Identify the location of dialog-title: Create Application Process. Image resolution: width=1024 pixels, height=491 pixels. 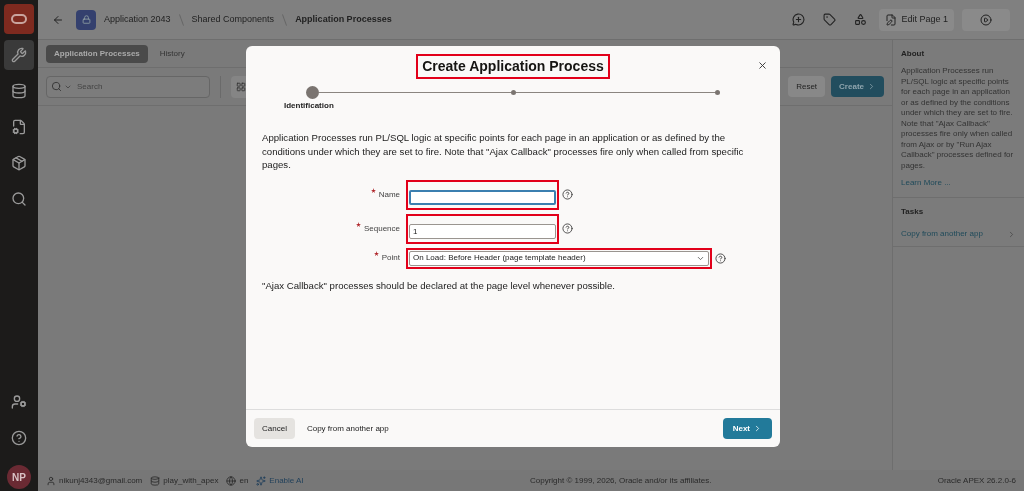
(513, 66).